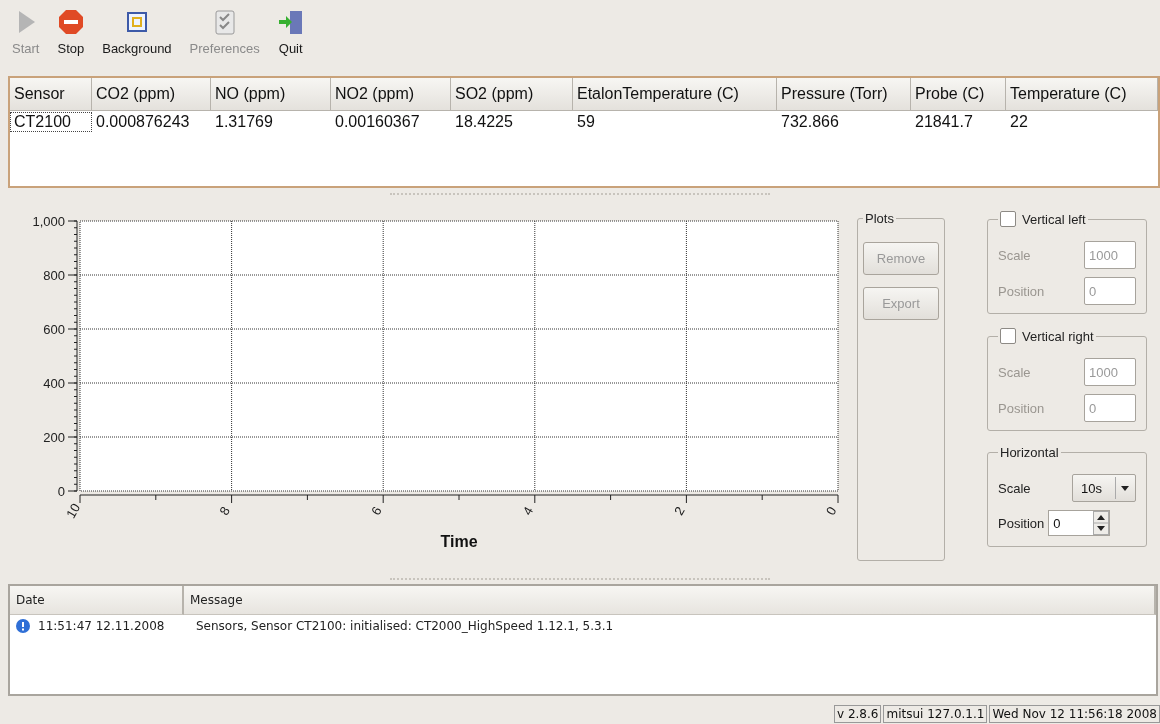 This screenshot has width=1160, height=724. What do you see at coordinates (528, 510) in the screenshot?
I see `x-tick-label: 4` at bounding box center [528, 510].